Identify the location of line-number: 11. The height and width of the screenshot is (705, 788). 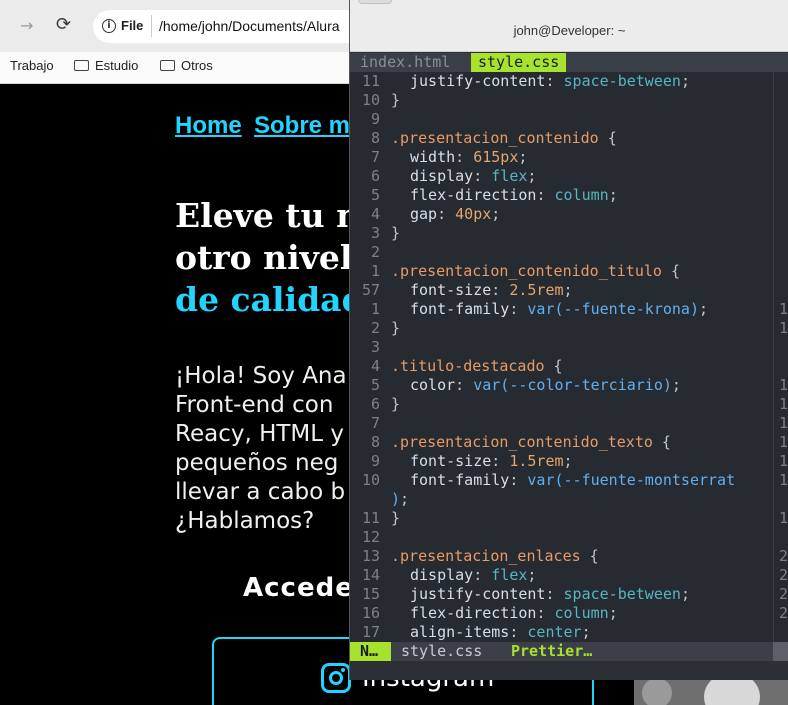
(370, 518).